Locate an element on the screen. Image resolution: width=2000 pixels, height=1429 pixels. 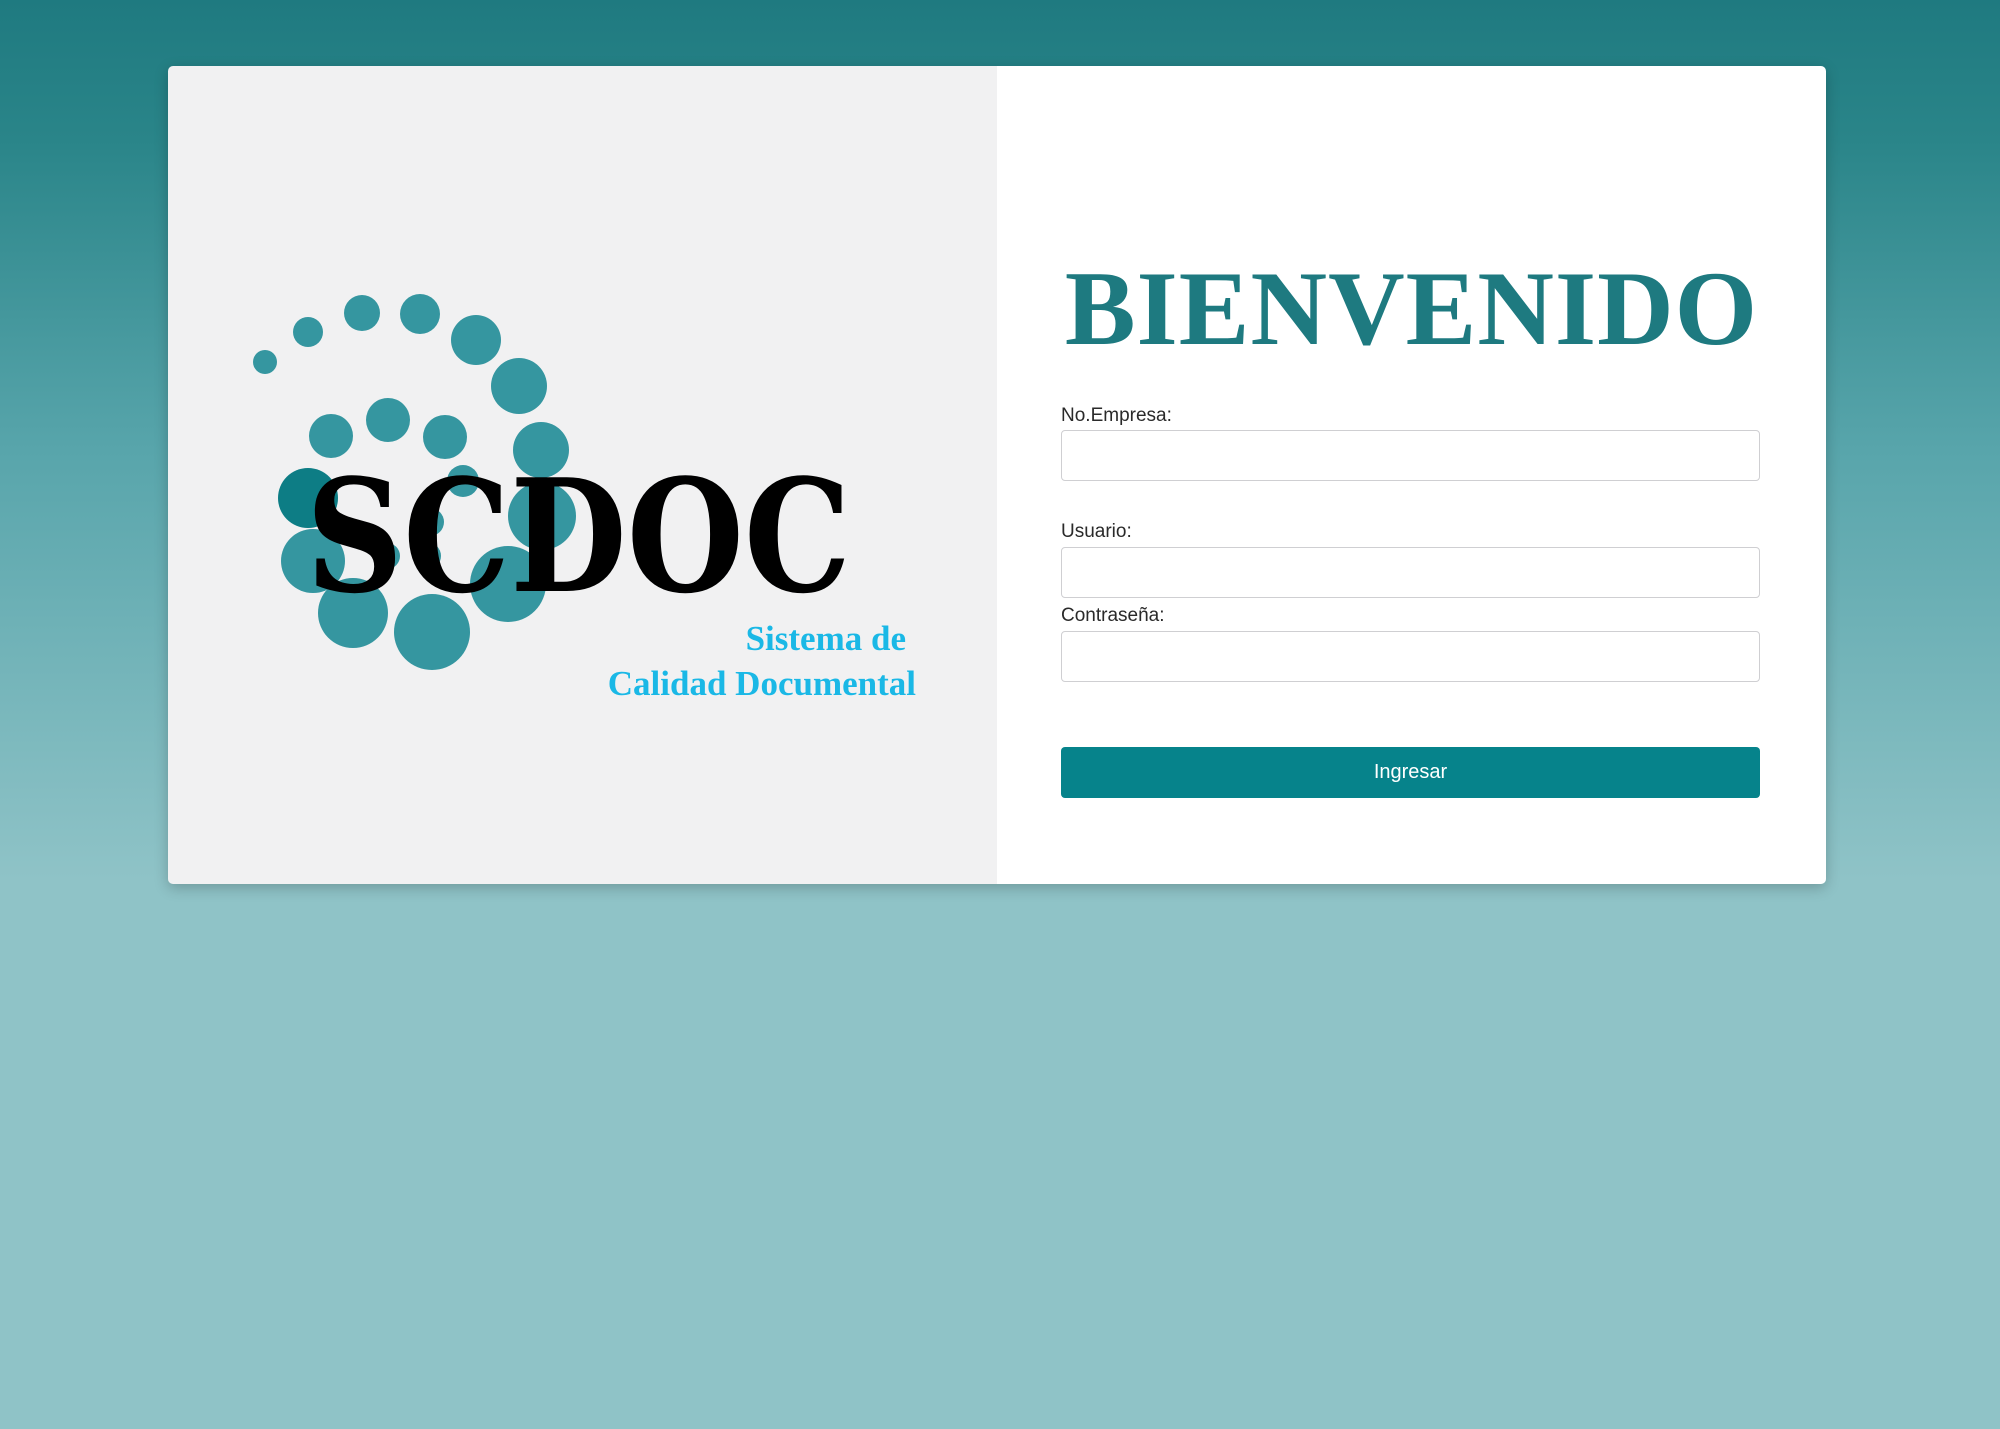
company-number-input is located at coordinates (1410, 455).